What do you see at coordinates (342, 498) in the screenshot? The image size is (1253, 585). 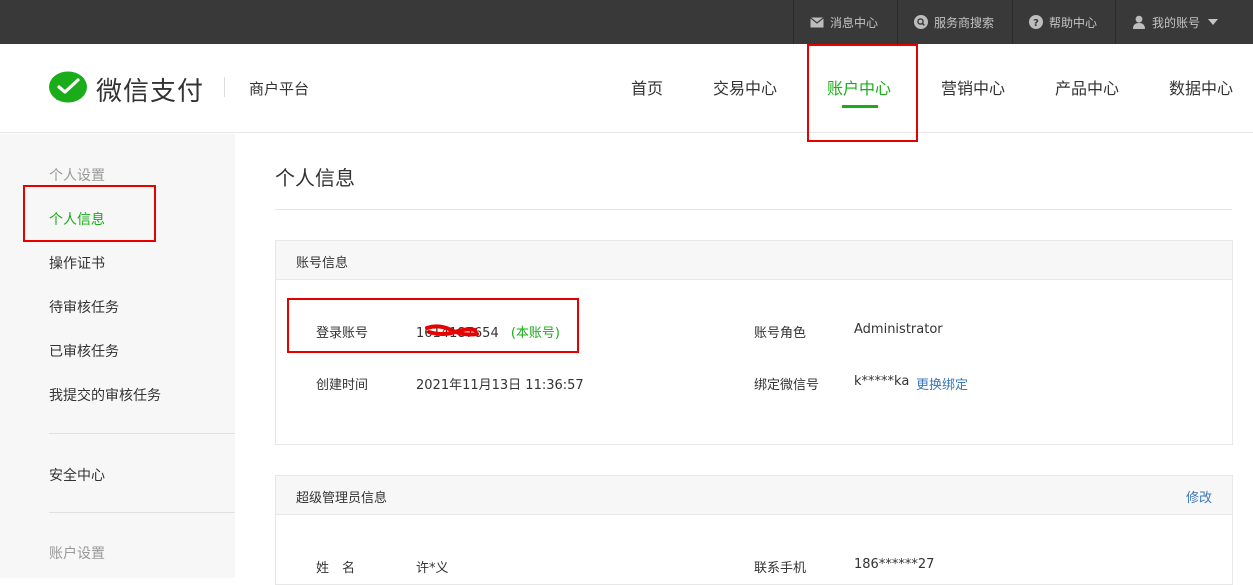 I see `super-admin-title: 超级管理员信息` at bounding box center [342, 498].